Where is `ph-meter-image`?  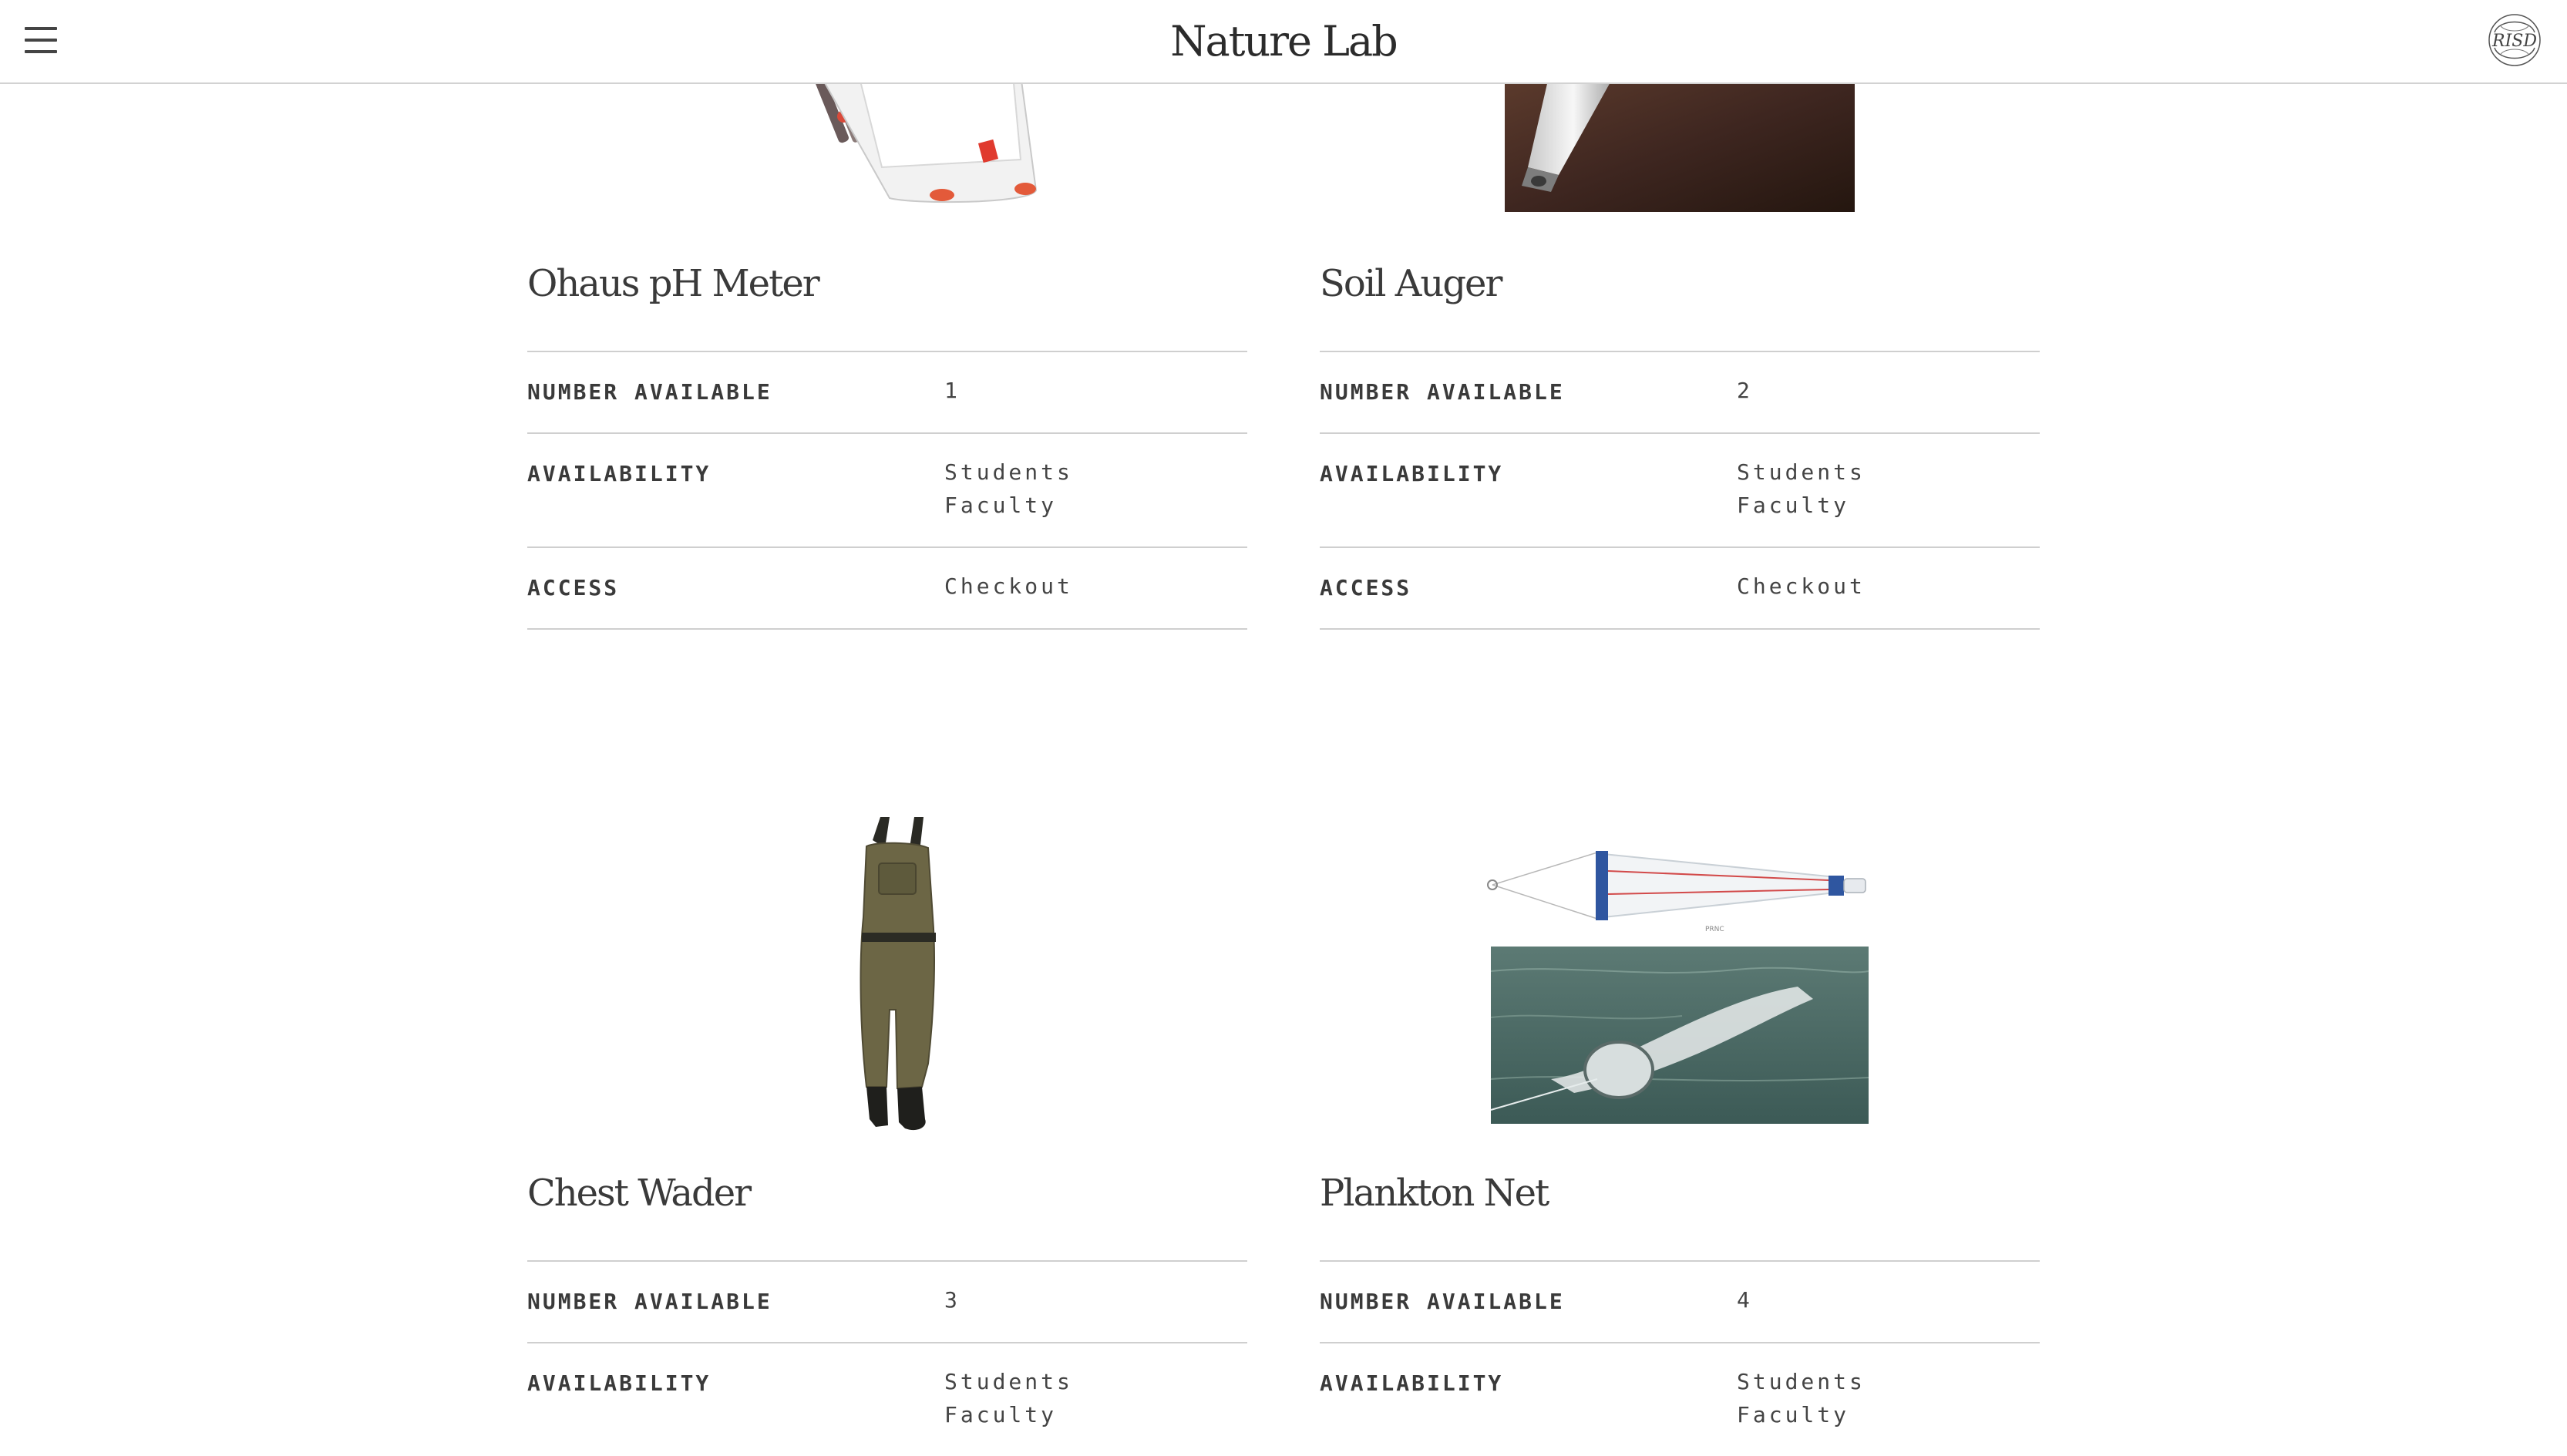 ph-meter-image is located at coordinates (926, 142).